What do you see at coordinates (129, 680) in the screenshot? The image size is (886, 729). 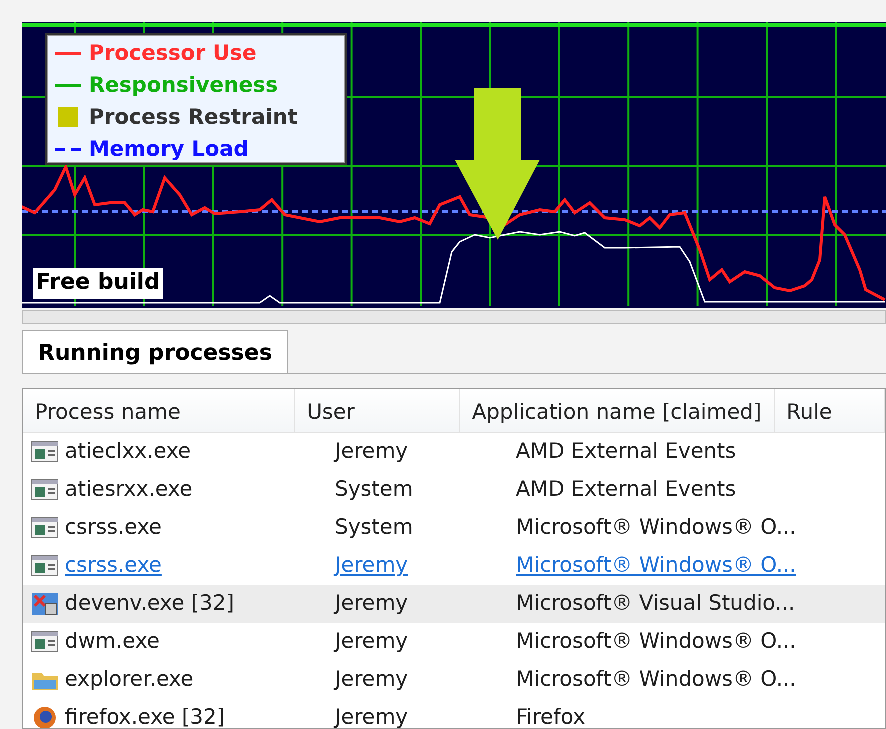 I see `process-name: explorer.exe` at bounding box center [129, 680].